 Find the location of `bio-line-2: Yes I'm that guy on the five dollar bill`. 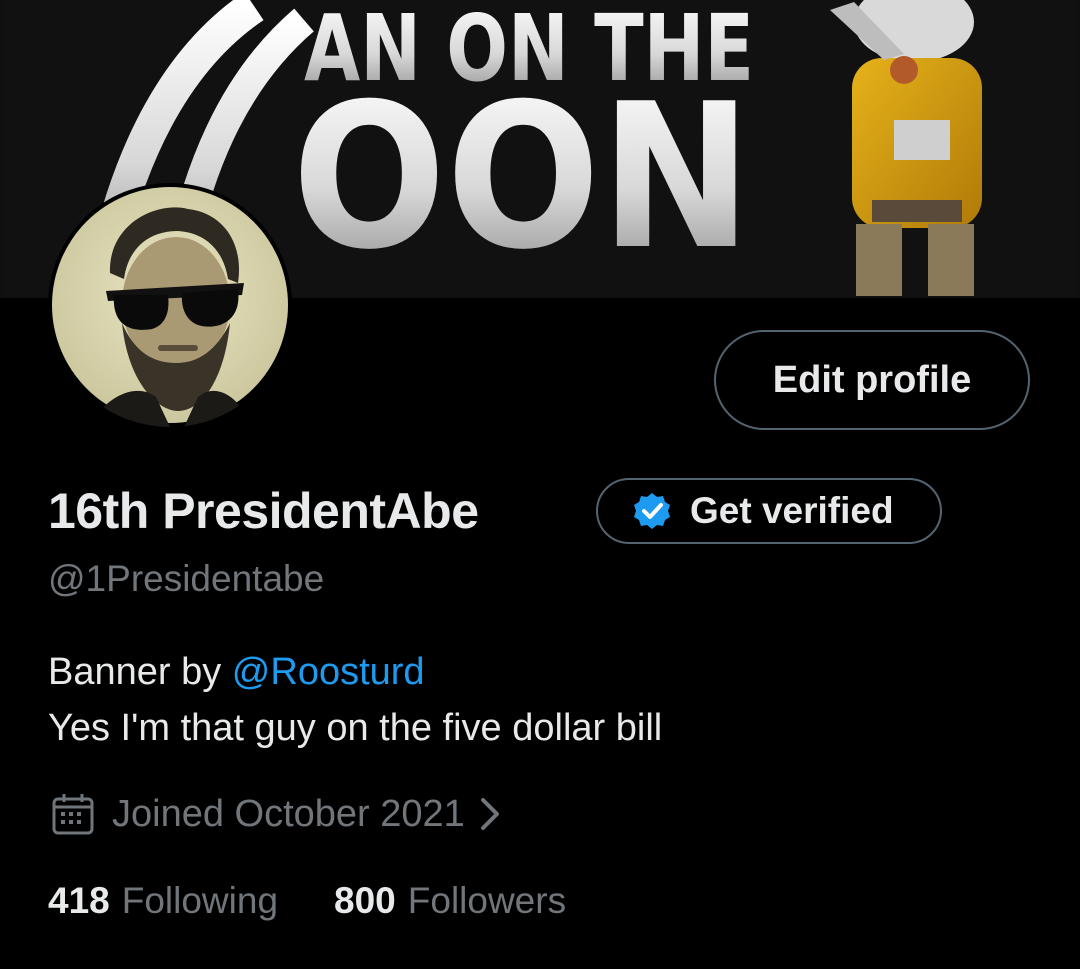

bio-line-2: Yes I'm that guy on the five dollar bill is located at coordinates (355, 728).